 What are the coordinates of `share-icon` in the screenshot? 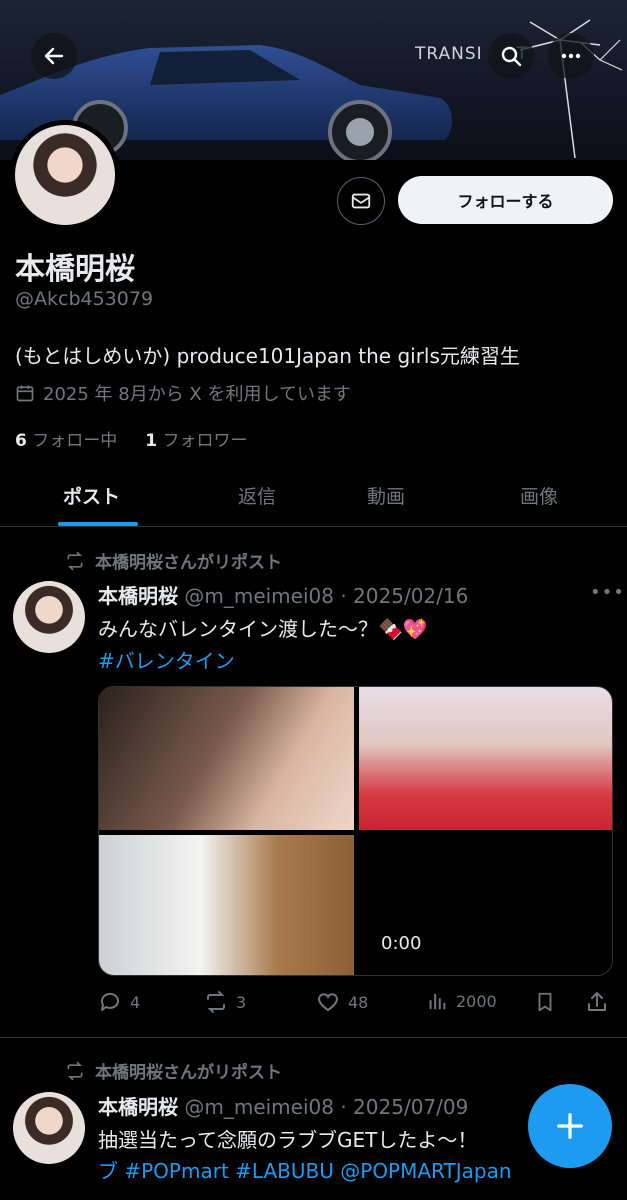 It's located at (597, 1001).